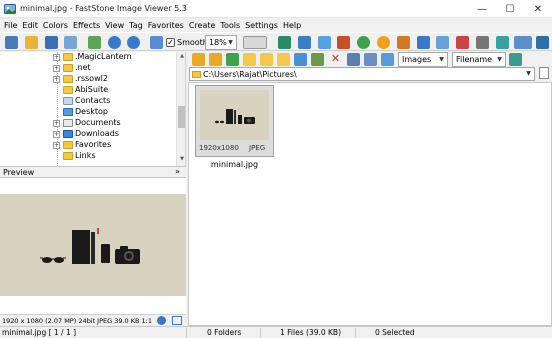  What do you see at coordinates (114, 42) in the screenshot?
I see `zoom-in-icon` at bounding box center [114, 42].